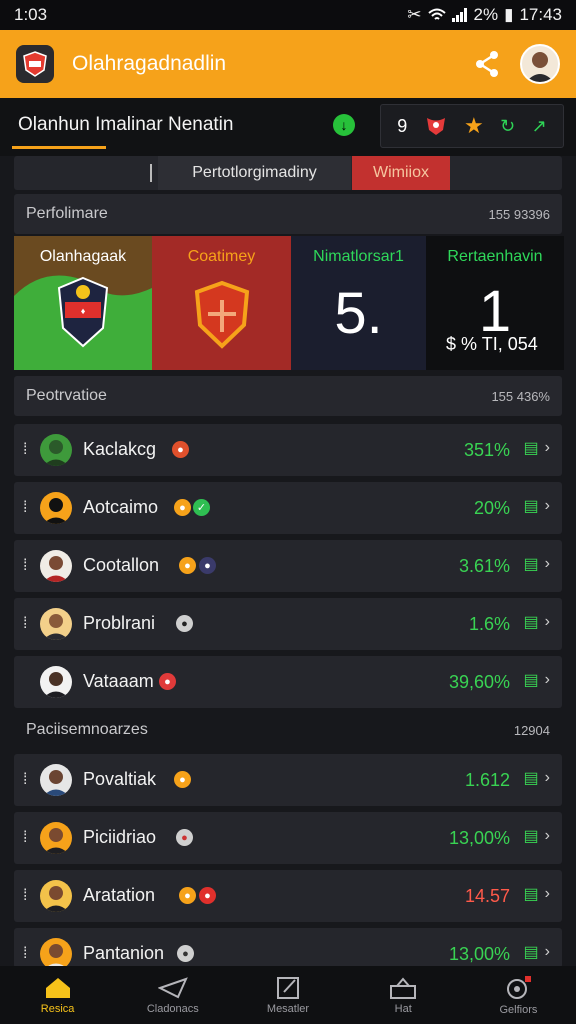 The image size is (576, 1024). I want to click on list-item: ⁞ Pantanion ● 13,00% ▤ ›, so click(288, 949).